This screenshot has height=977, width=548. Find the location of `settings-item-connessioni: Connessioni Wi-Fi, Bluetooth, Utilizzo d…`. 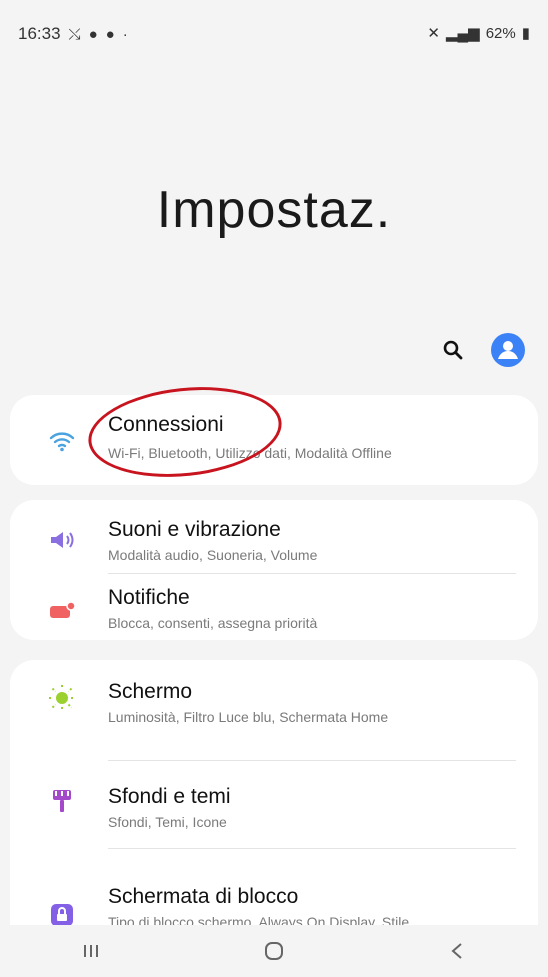

settings-item-connessioni: Connessioni Wi-Fi, Bluetooth, Utilizzo d… is located at coordinates (274, 440).